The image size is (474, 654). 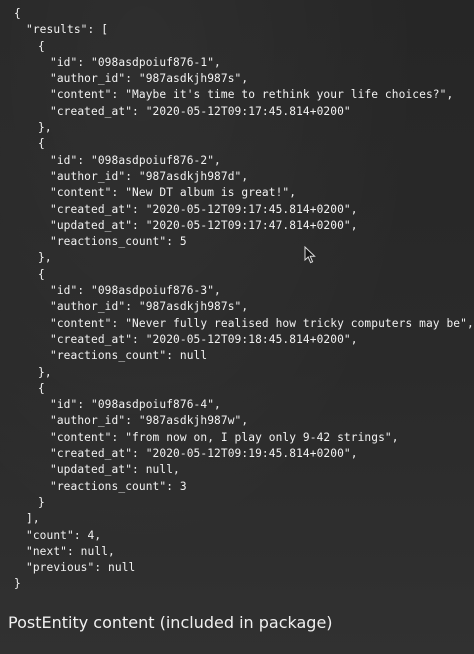 I want to click on code-line: "previous": null, so click(x=81, y=568).